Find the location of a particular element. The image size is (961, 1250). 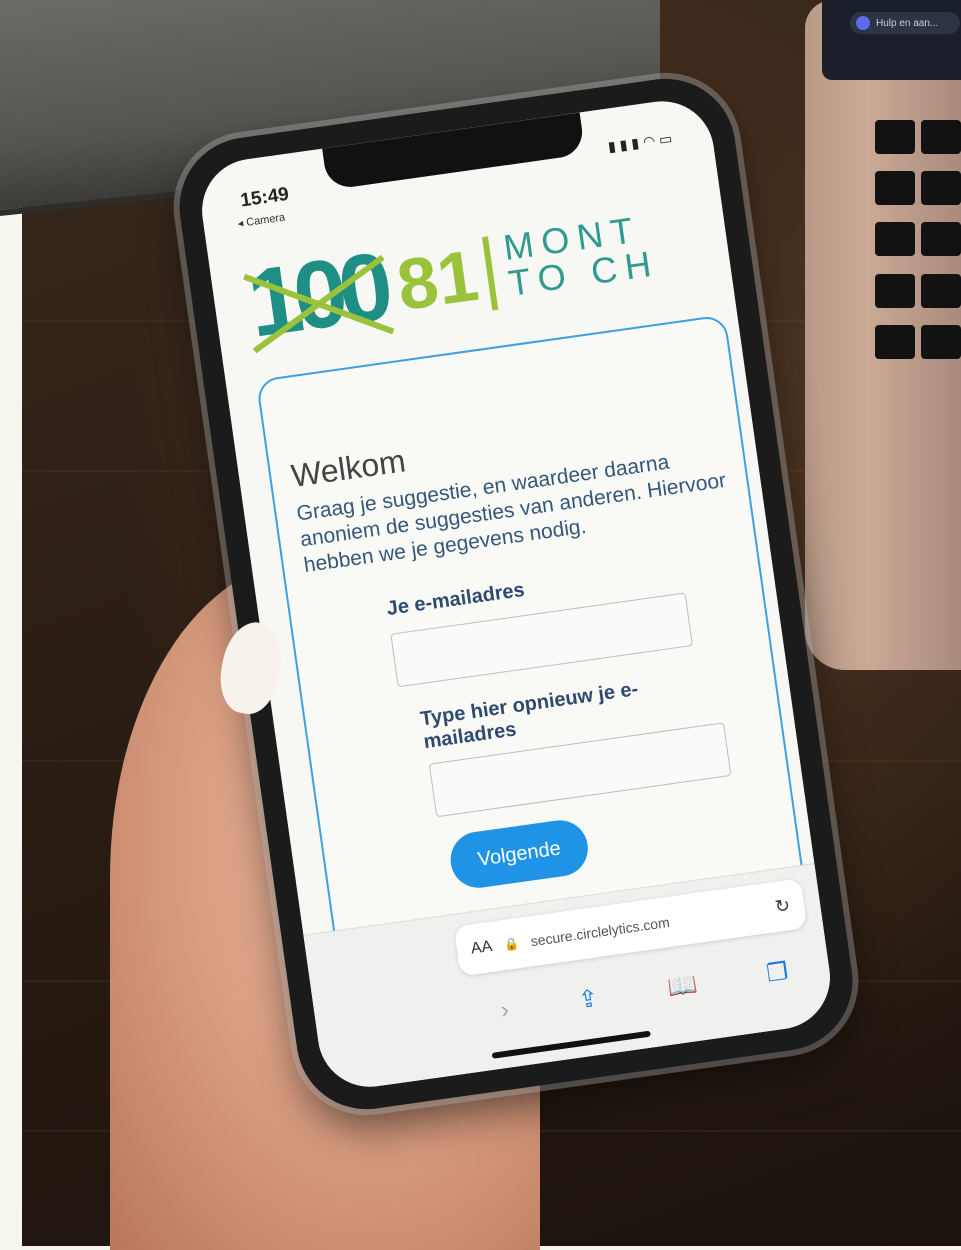

status-icons: ▮▮▮◠▭ is located at coordinates (642, 142).